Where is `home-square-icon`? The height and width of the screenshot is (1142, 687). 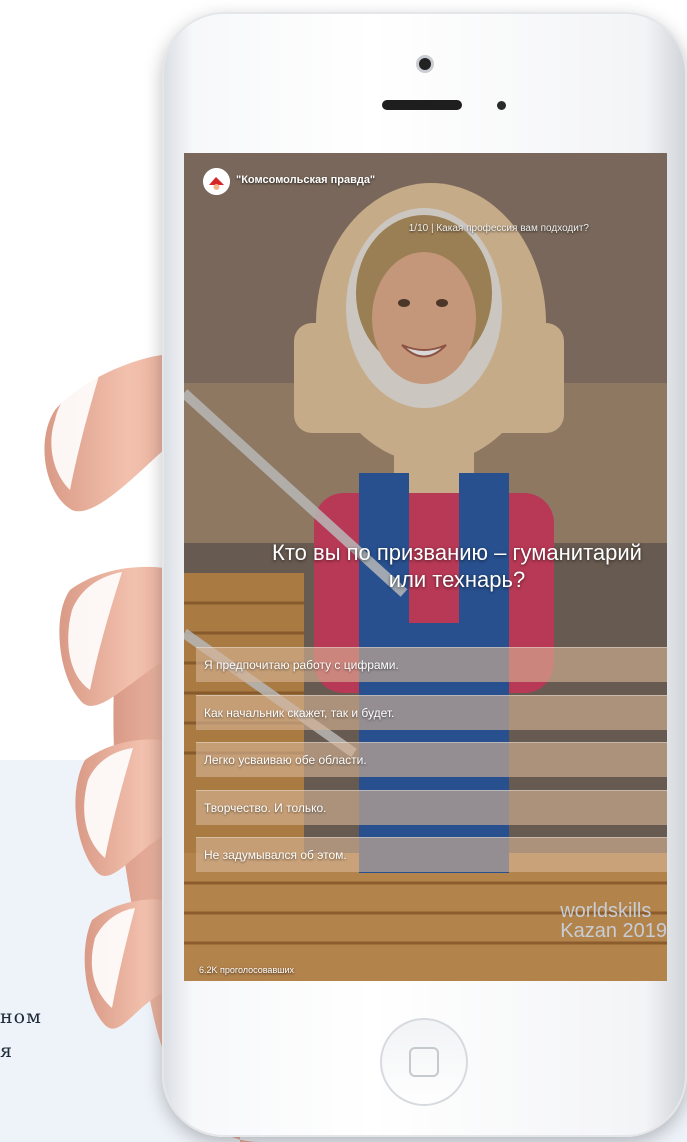 home-square-icon is located at coordinates (424, 1062).